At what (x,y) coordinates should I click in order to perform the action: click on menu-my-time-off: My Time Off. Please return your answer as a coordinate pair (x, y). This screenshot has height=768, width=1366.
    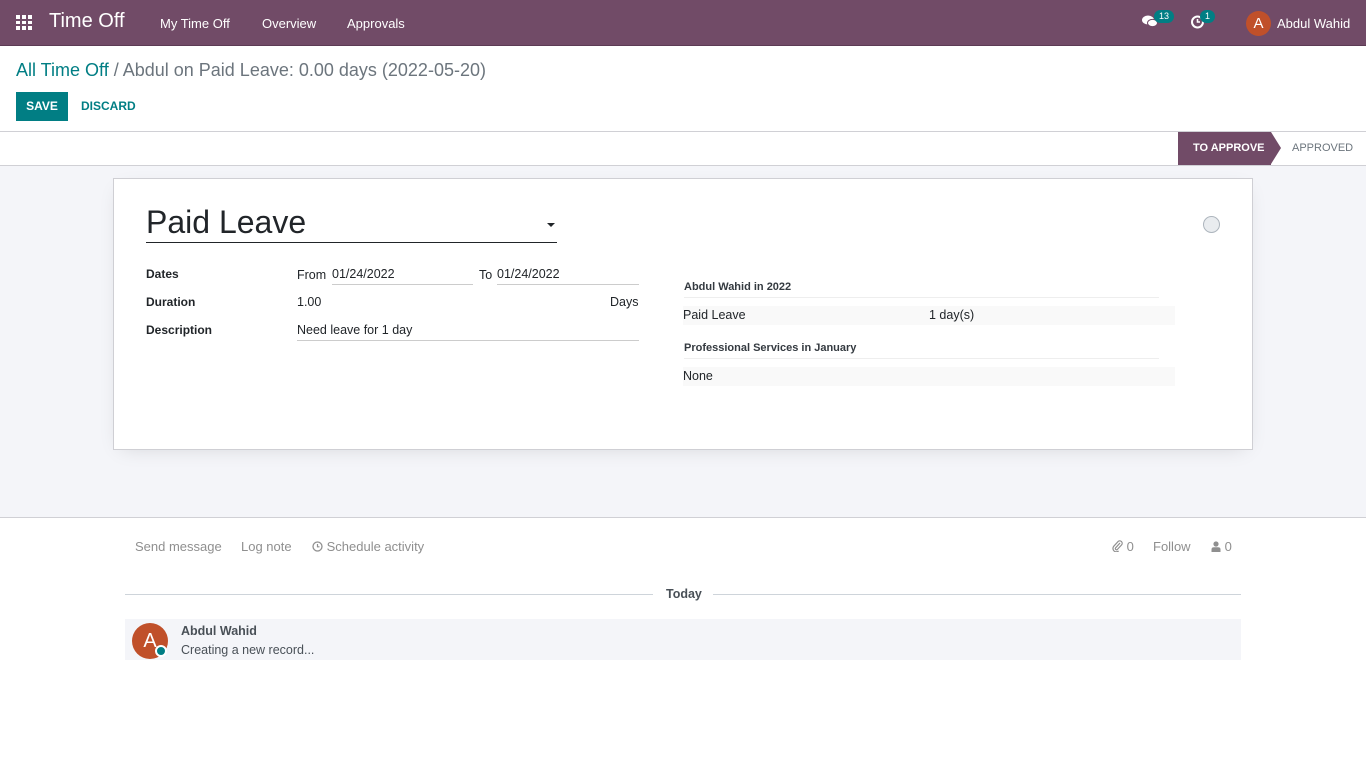
    Looking at the image, I should click on (195, 23).